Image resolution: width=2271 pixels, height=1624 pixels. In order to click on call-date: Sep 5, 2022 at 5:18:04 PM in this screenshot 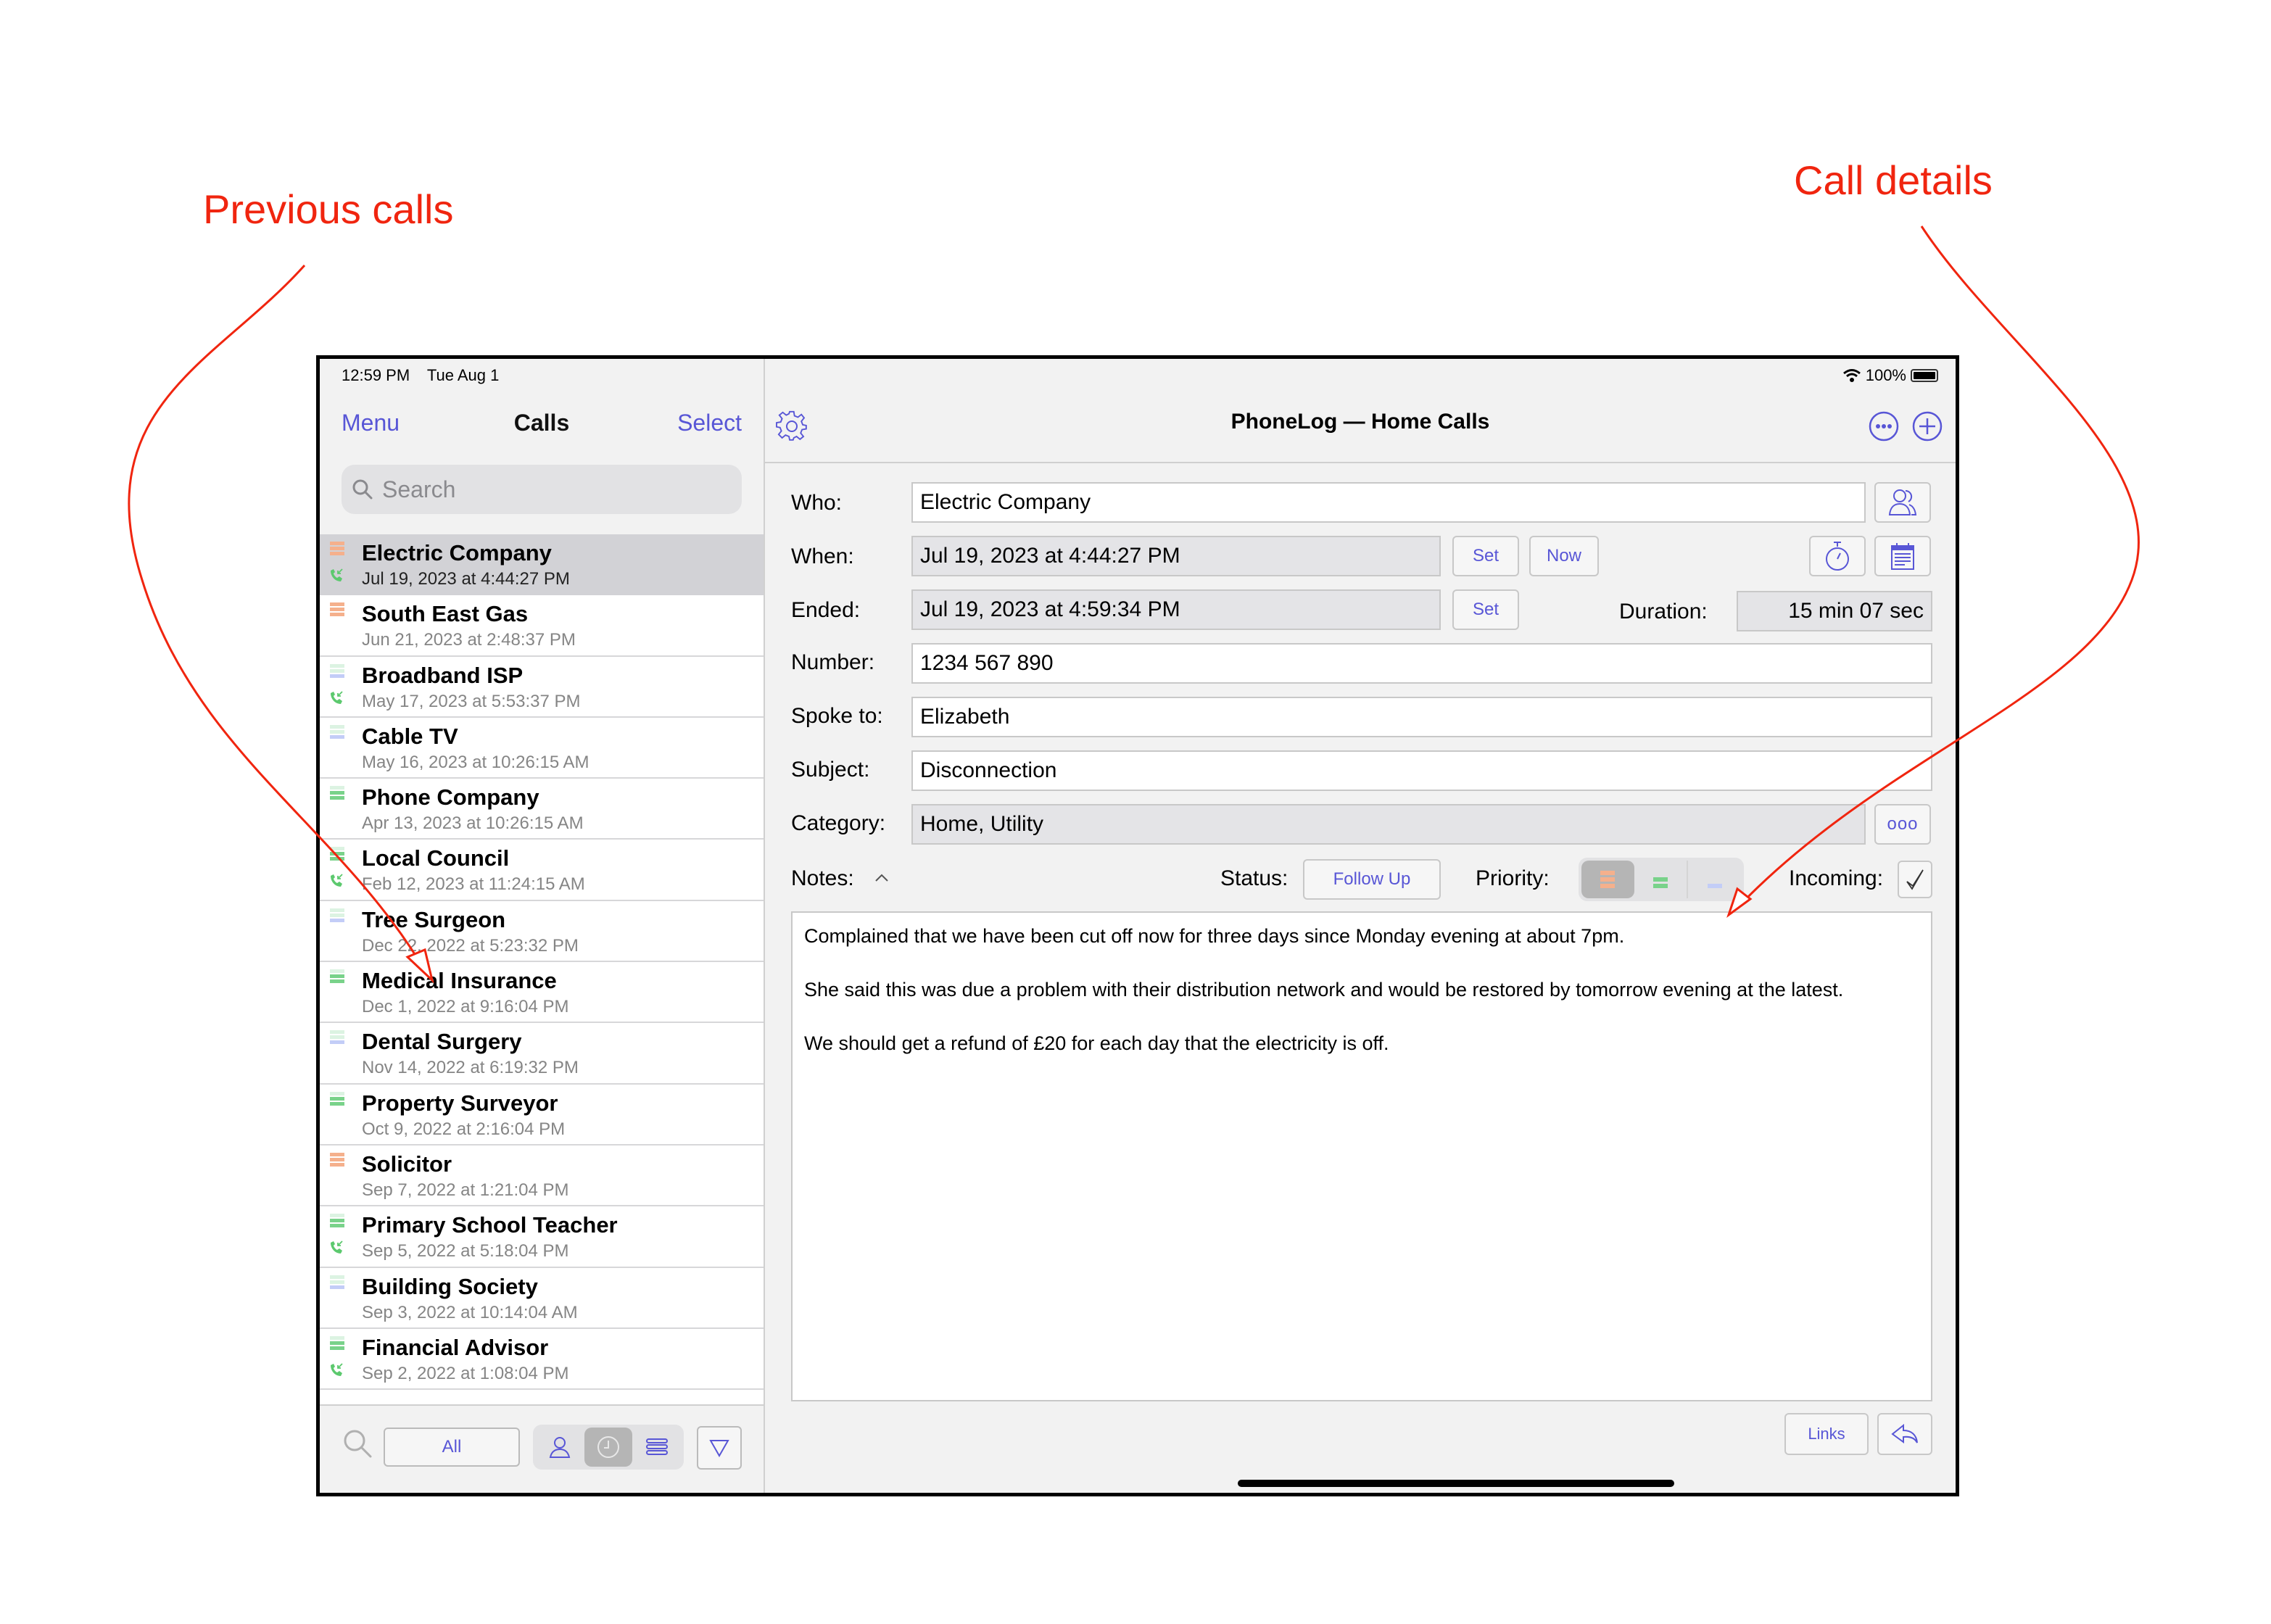, I will do `click(466, 1251)`.